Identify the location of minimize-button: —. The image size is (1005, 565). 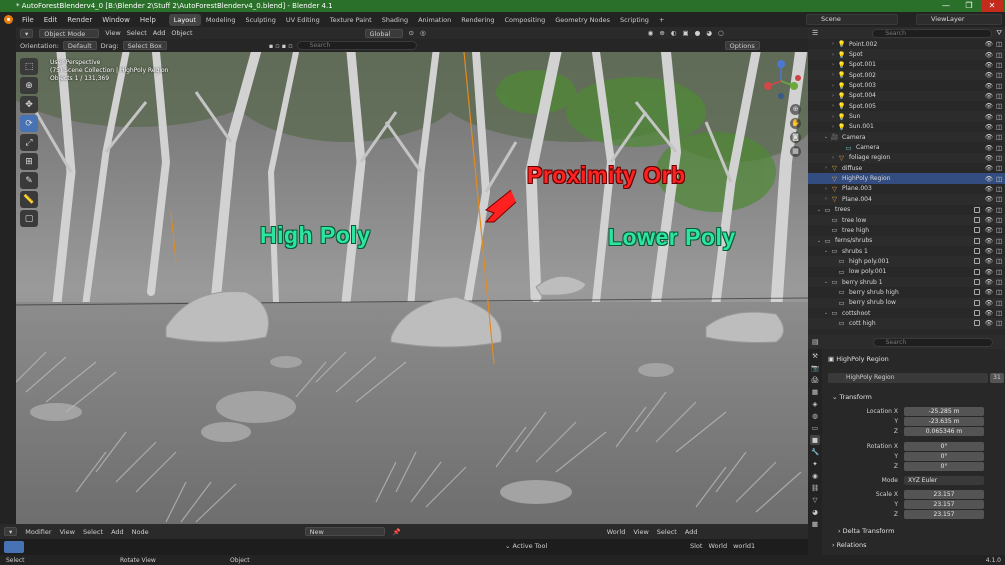
(946, 6).